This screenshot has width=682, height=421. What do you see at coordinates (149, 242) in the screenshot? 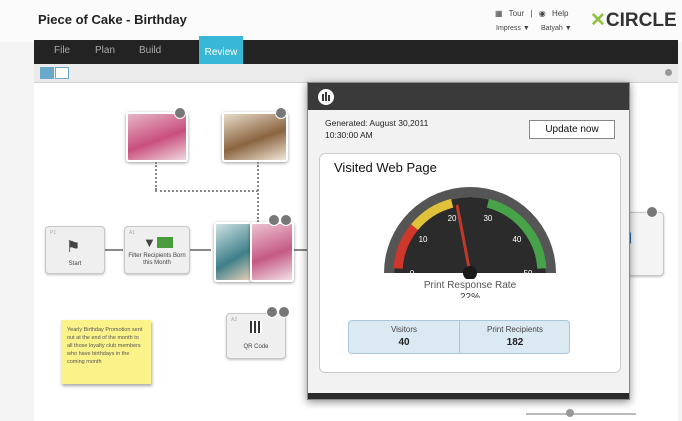
I see `filter-icon: ▼` at bounding box center [149, 242].